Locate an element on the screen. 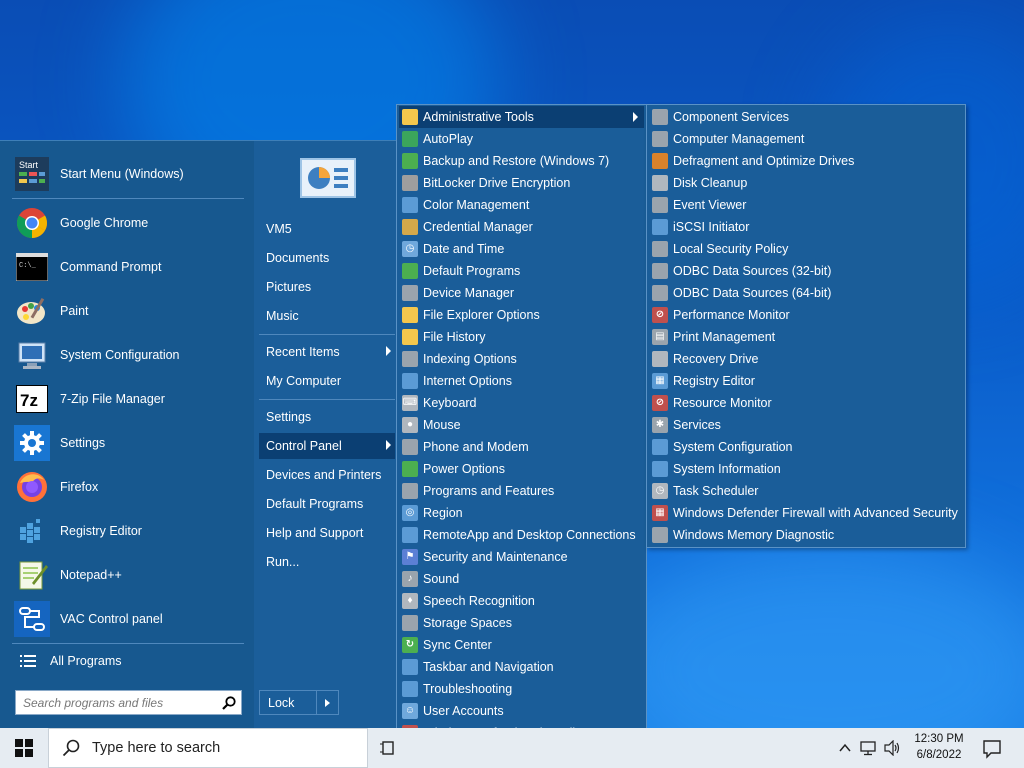 This screenshot has width=1024, height=768. admin-tools-item: Windows Memory Diagnostic is located at coordinates (806, 535).